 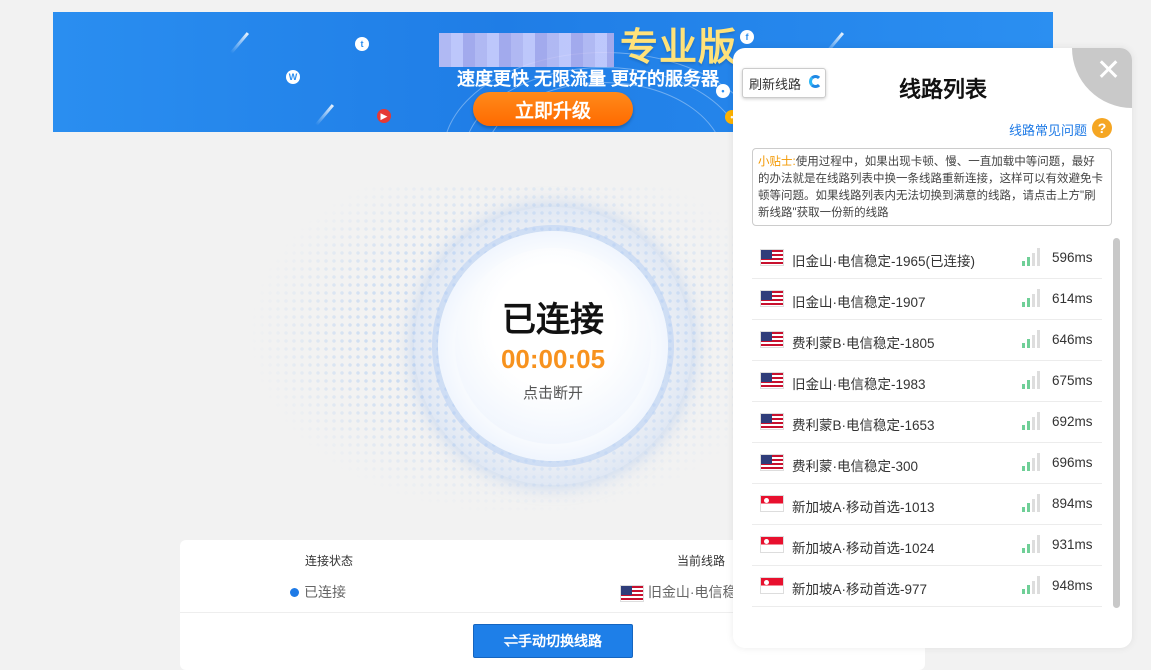 I want to click on route-latency: 646ms, so click(x=1072, y=339).